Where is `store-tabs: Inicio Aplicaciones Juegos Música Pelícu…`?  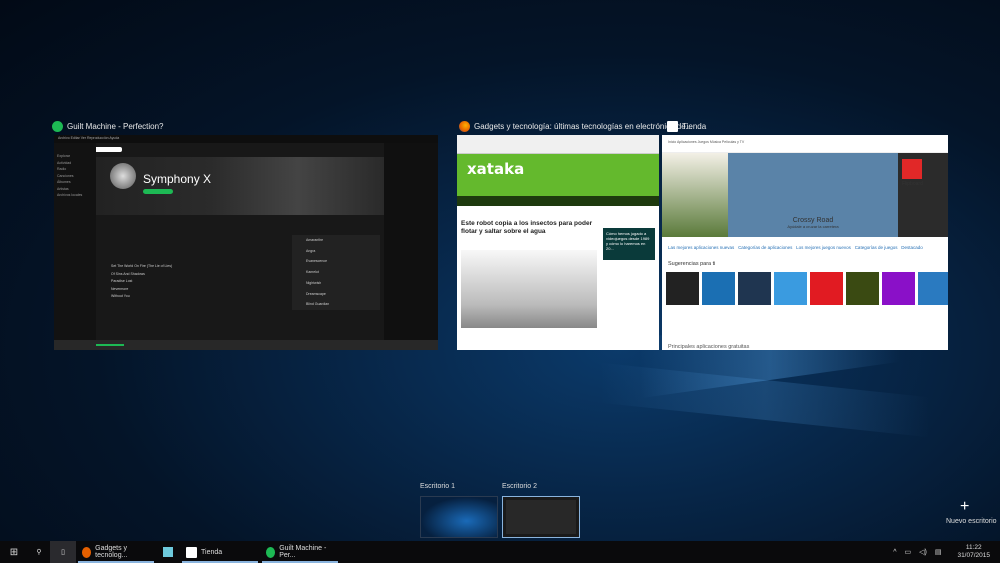
store-tabs: Inicio Aplicaciones Juegos Música Pelícu… is located at coordinates (805, 144).